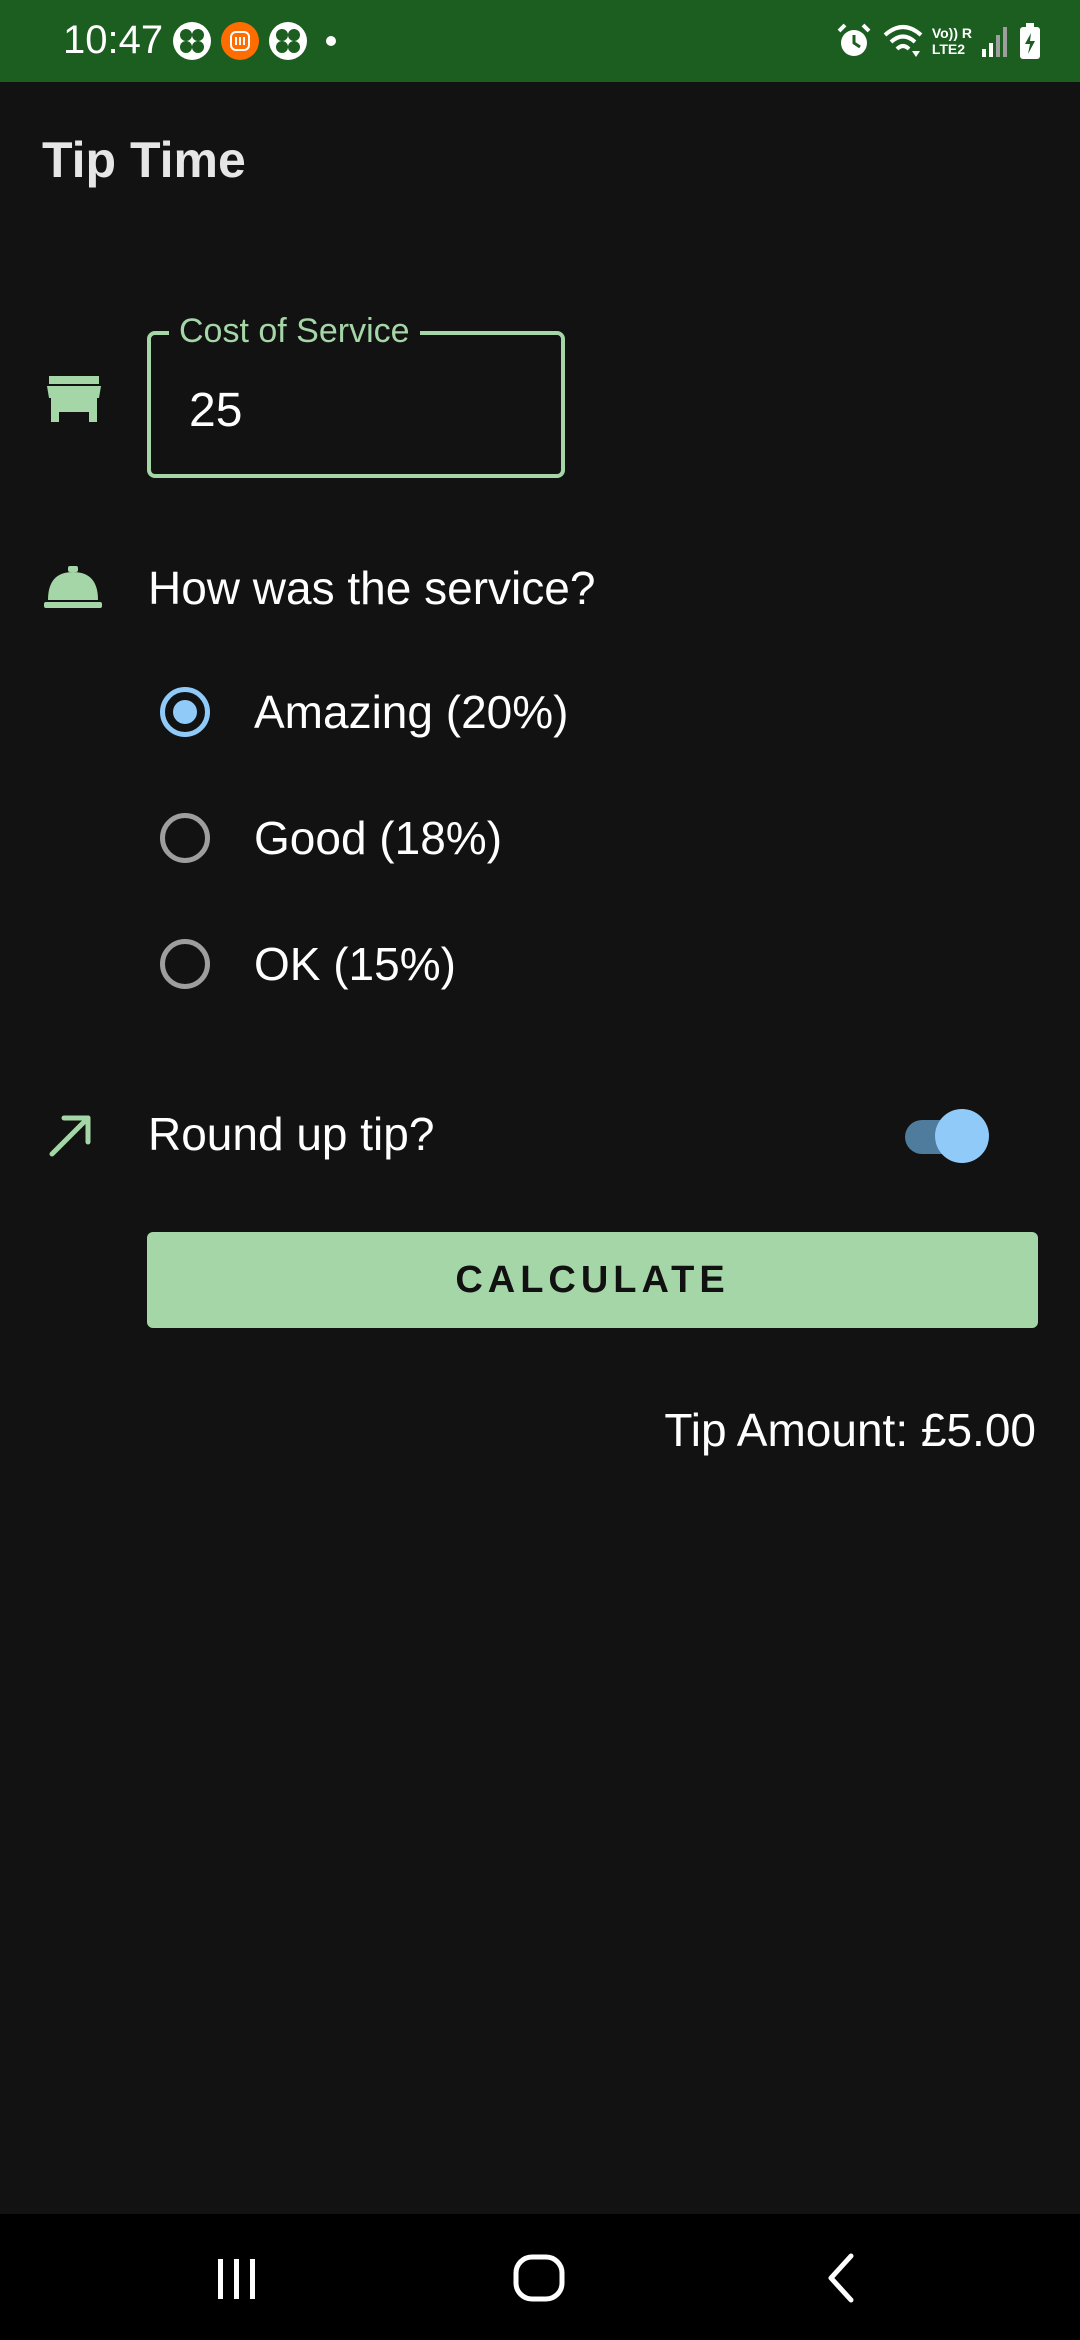 This screenshot has height=2340, width=1080. I want to click on back-icon, so click(841, 2278).